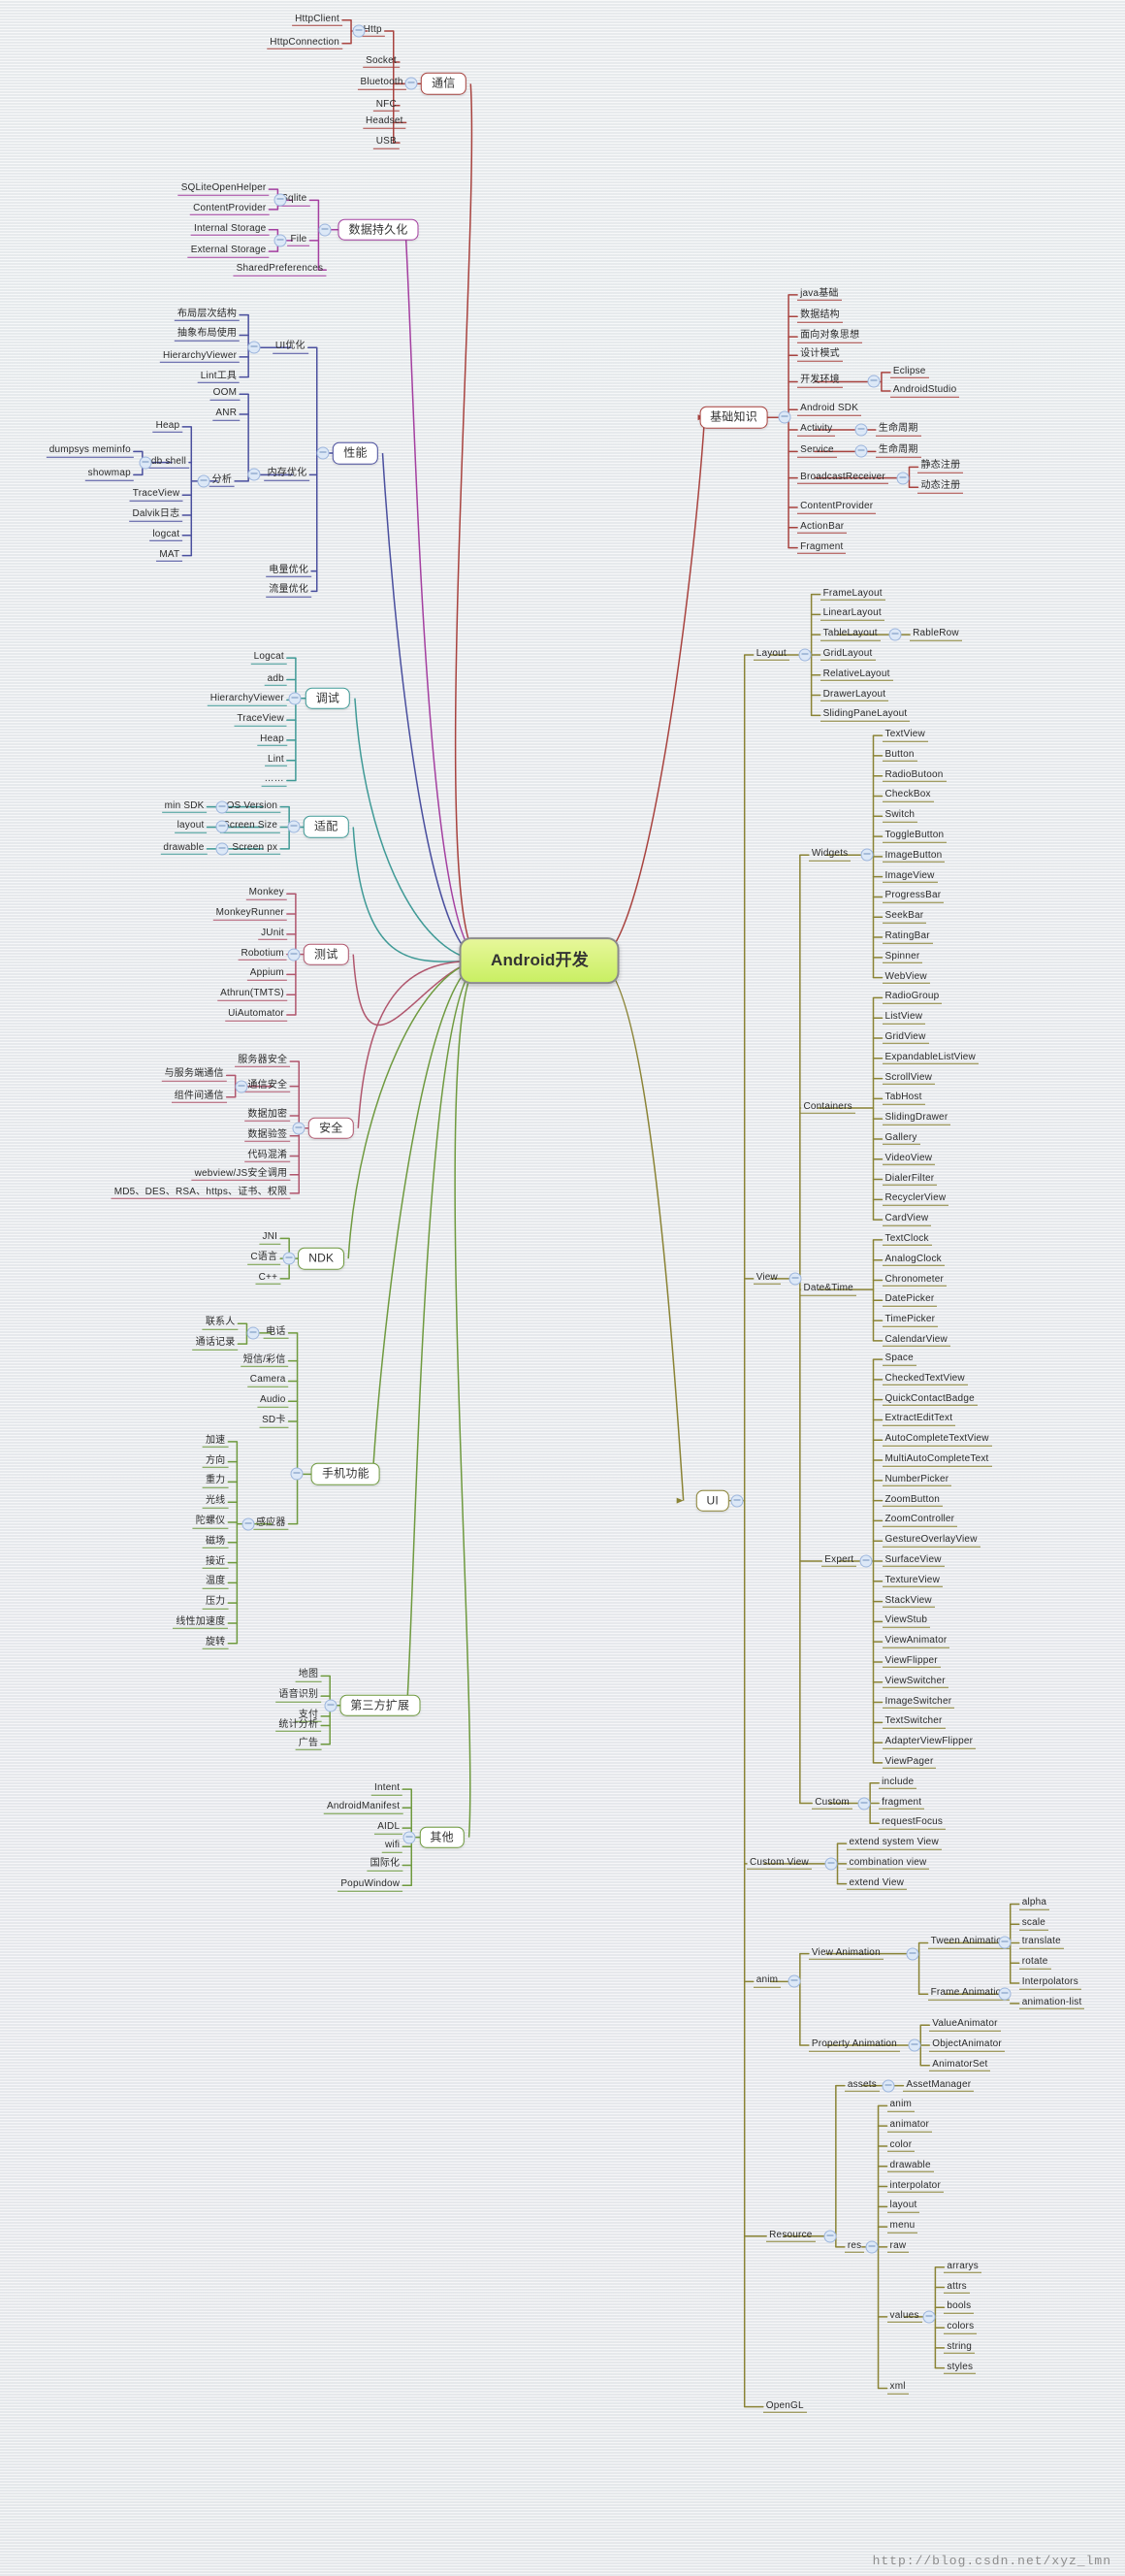 The image size is (1125, 2576). I want to click on collapse-toggle-phone-tel, so click(253, 1333).